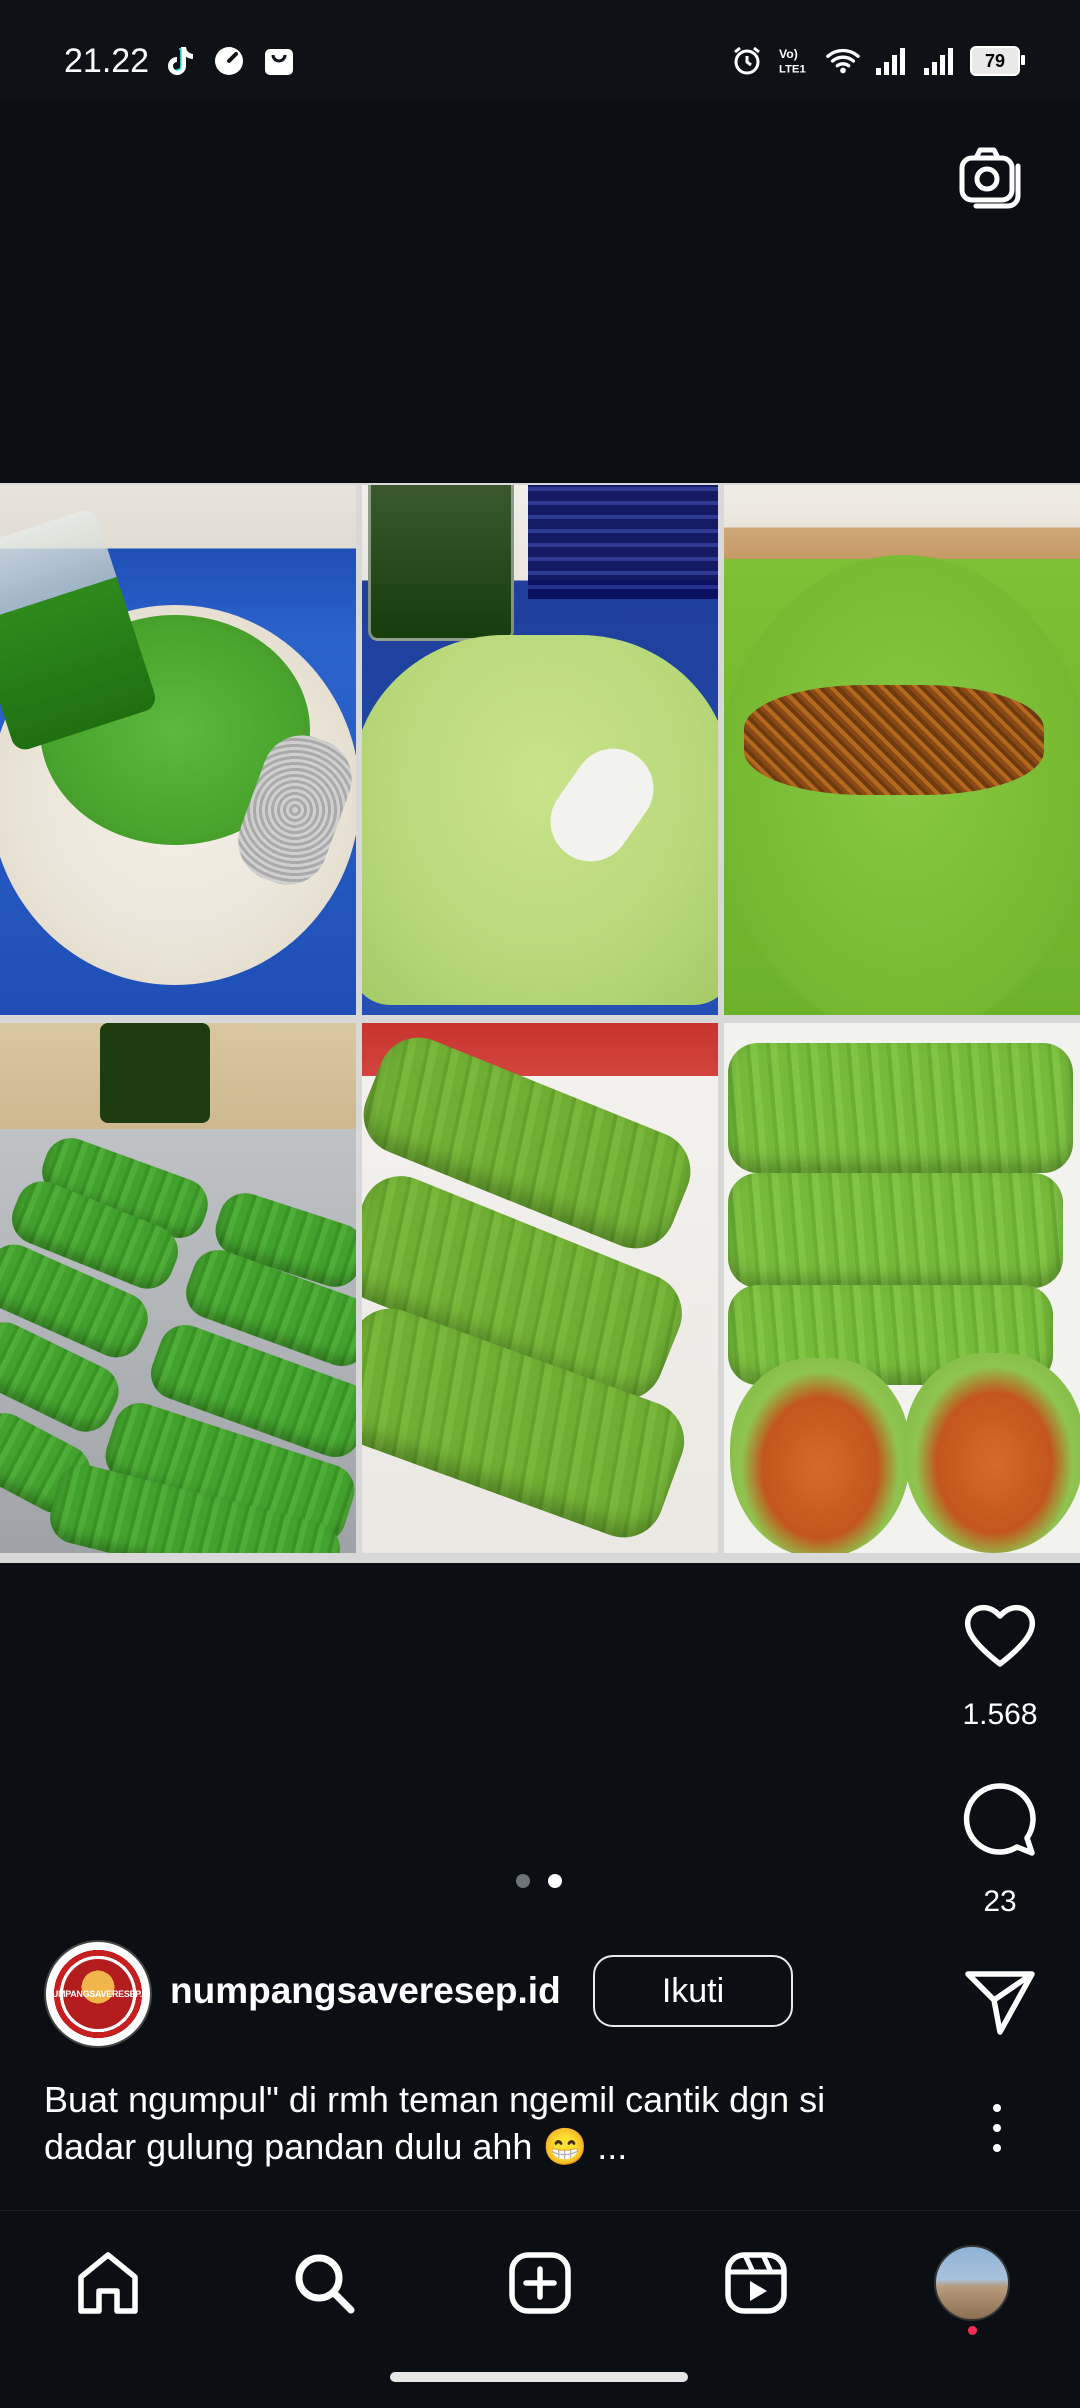  I want to click on speedometer-icon, so click(229, 61).